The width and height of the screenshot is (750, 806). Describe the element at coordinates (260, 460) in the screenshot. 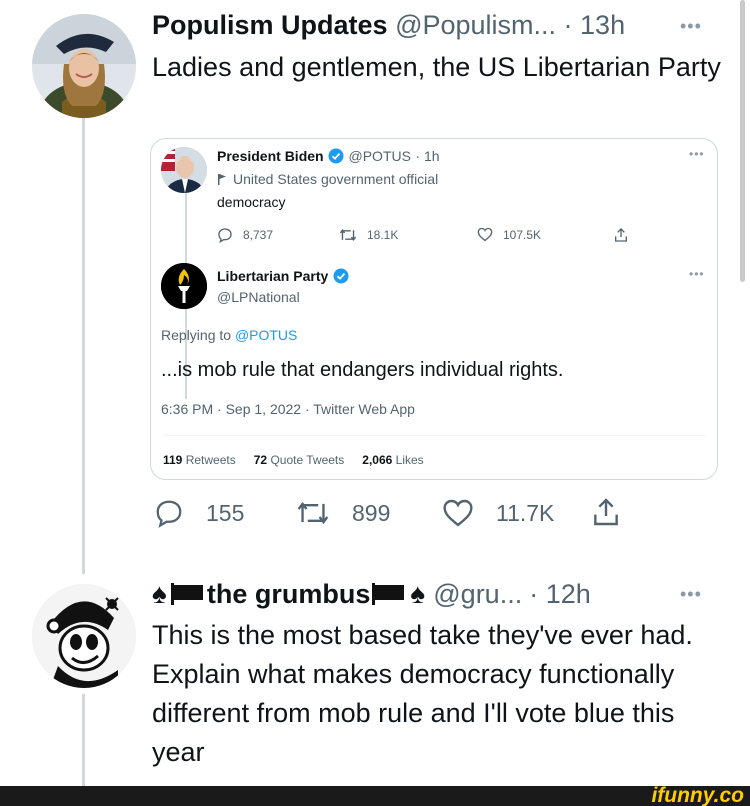

I see `lp-quotes-count: 72` at that location.